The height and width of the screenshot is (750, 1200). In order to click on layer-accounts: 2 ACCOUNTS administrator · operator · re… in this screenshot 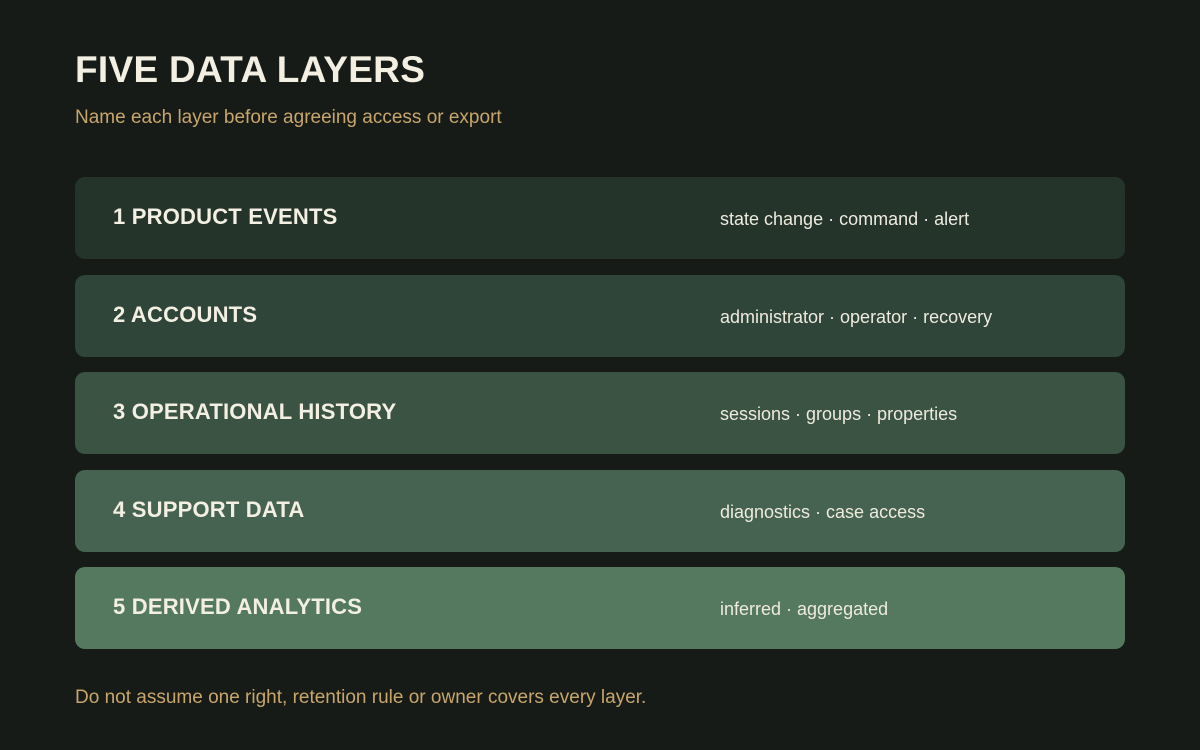, I will do `click(600, 315)`.